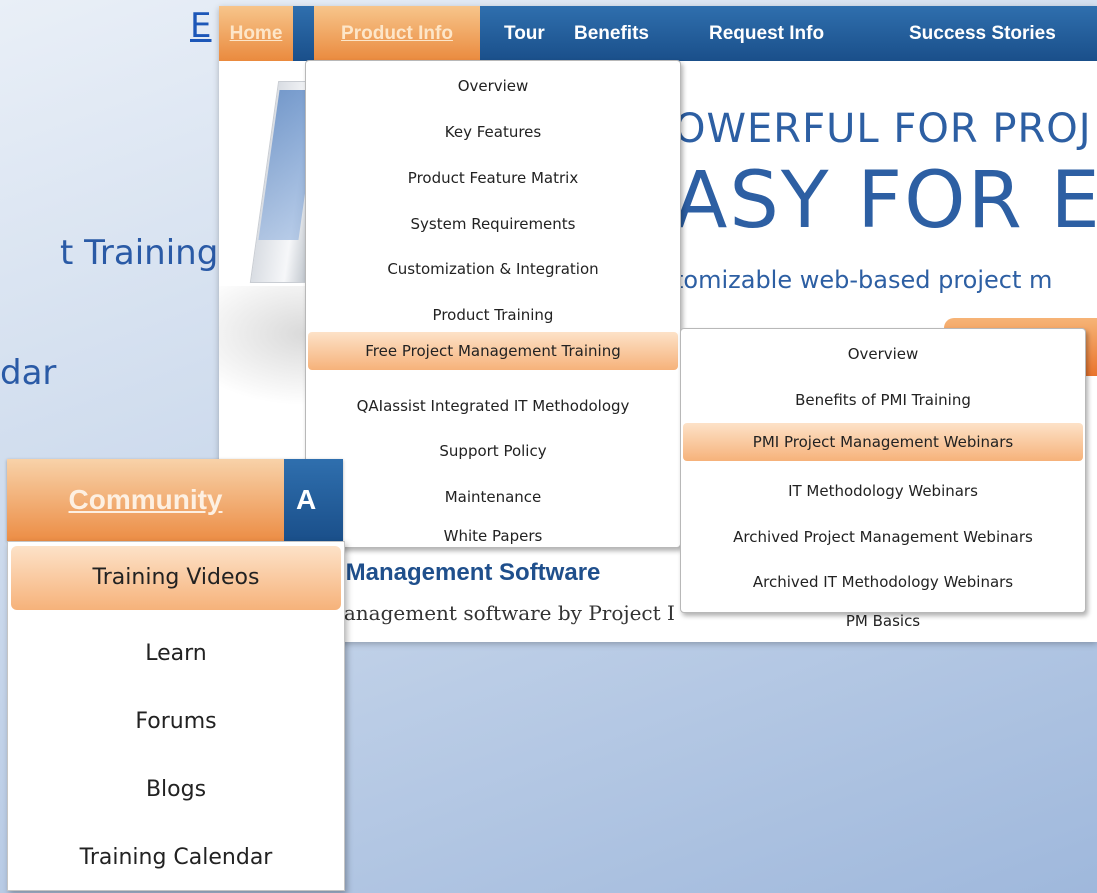 This screenshot has width=1097, height=893. I want to click on content-paragraph: nanagement software by Project I, so click(503, 613).